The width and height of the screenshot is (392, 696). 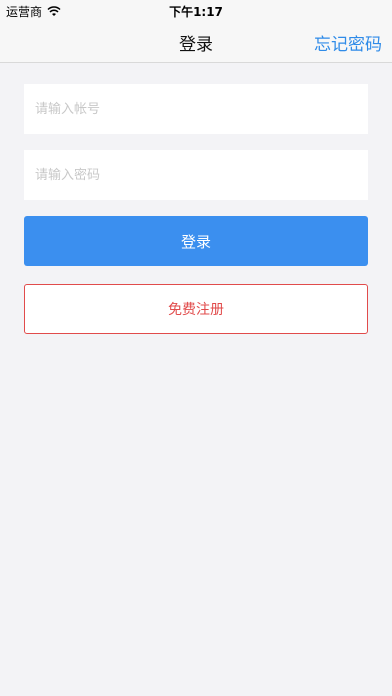 What do you see at coordinates (196, 309) in the screenshot?
I see `register-button: 免费注册` at bounding box center [196, 309].